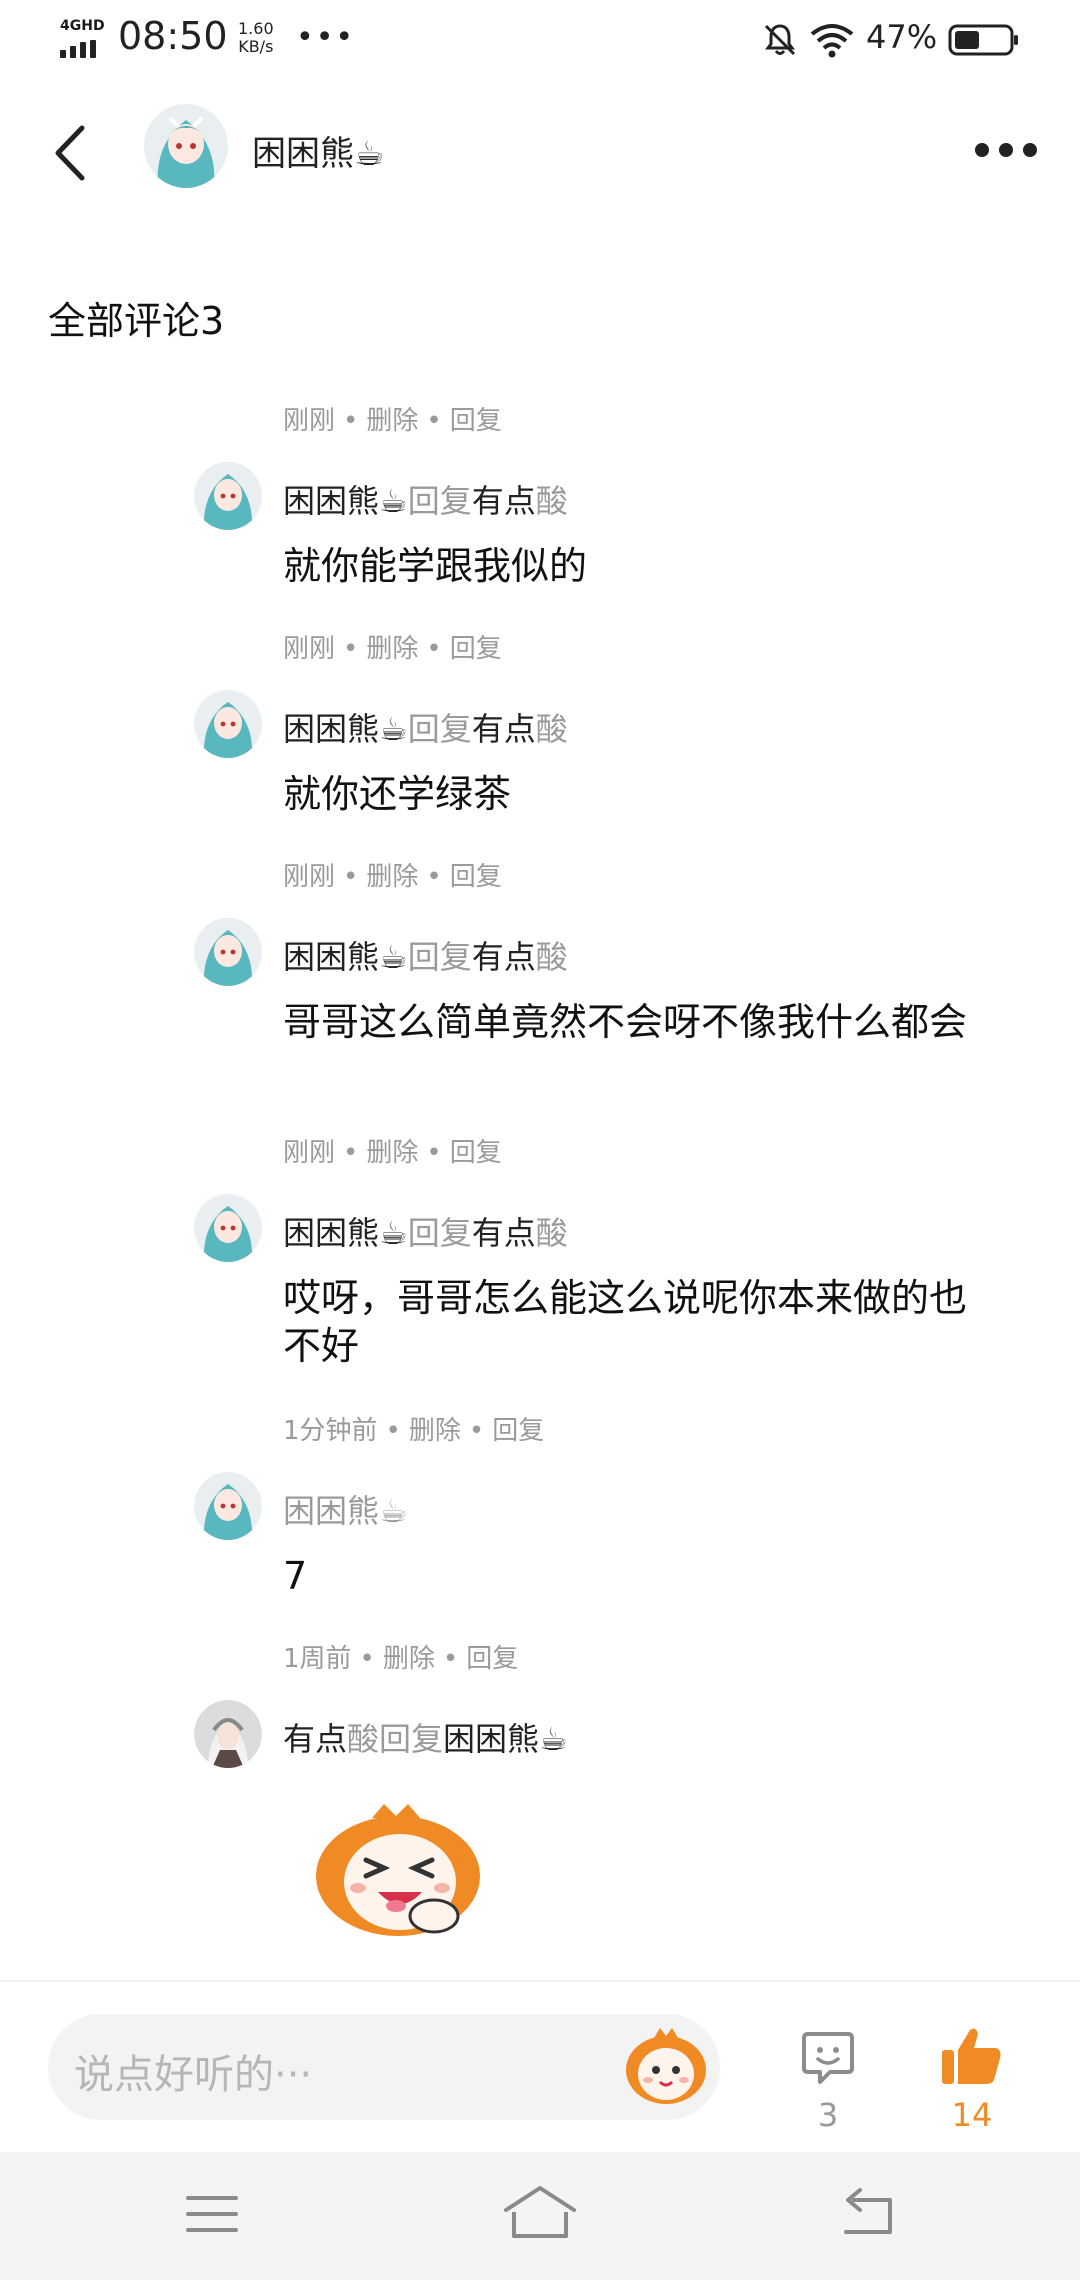 The width and height of the screenshot is (1080, 2280). Describe the element at coordinates (82, 26) in the screenshot. I see `network-type: 4GHD` at that location.